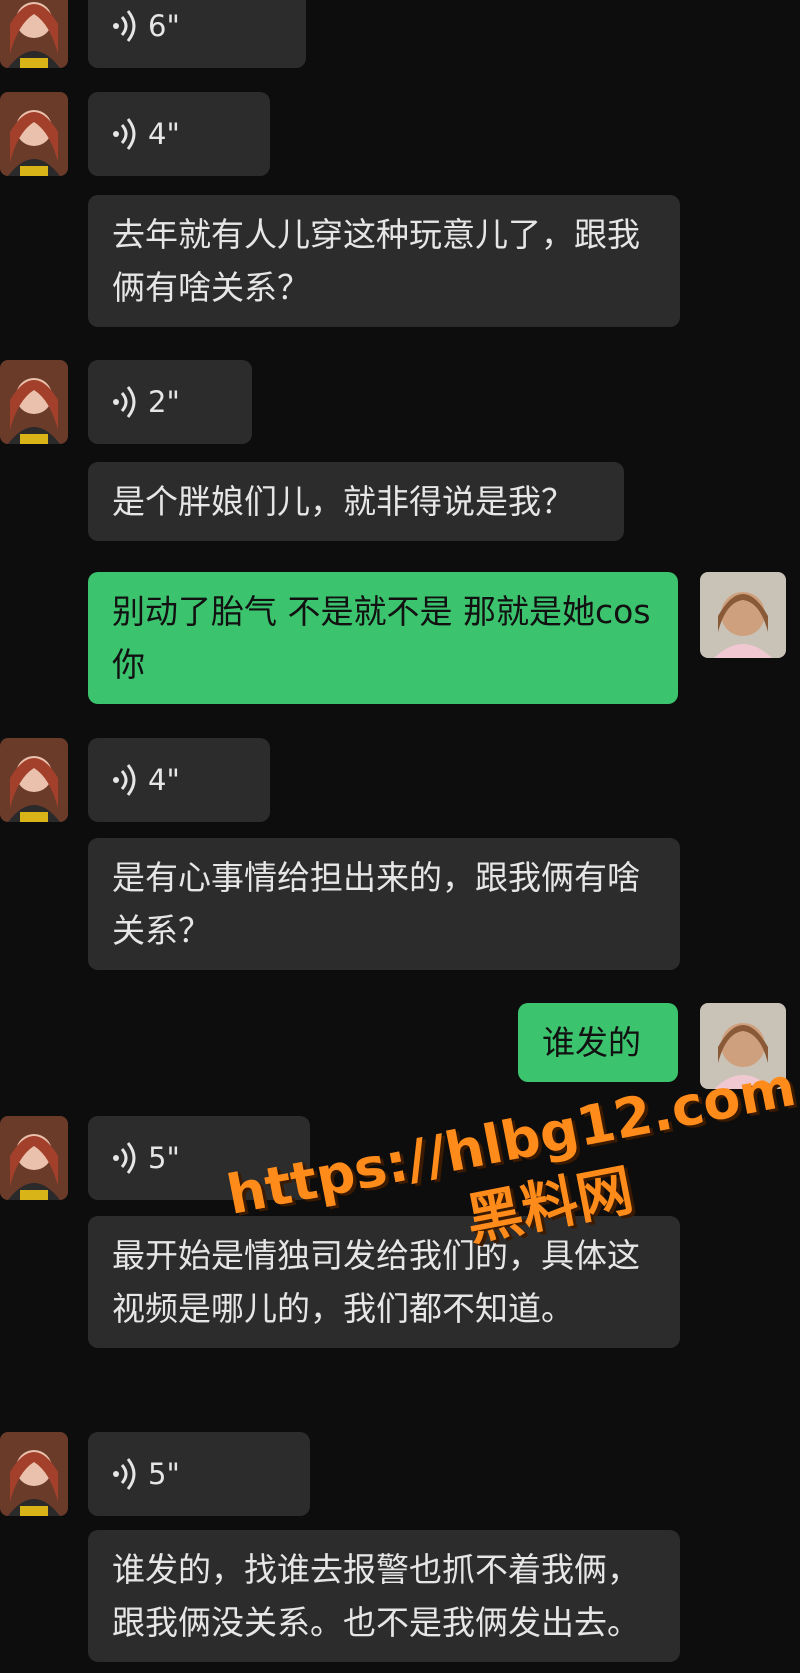 The image size is (800, 1673). Describe the element at coordinates (384, 261) in the screenshot. I see `text-message: 去年就有人儿穿这种玩意儿了，跟我俩有啥关系？` at that location.